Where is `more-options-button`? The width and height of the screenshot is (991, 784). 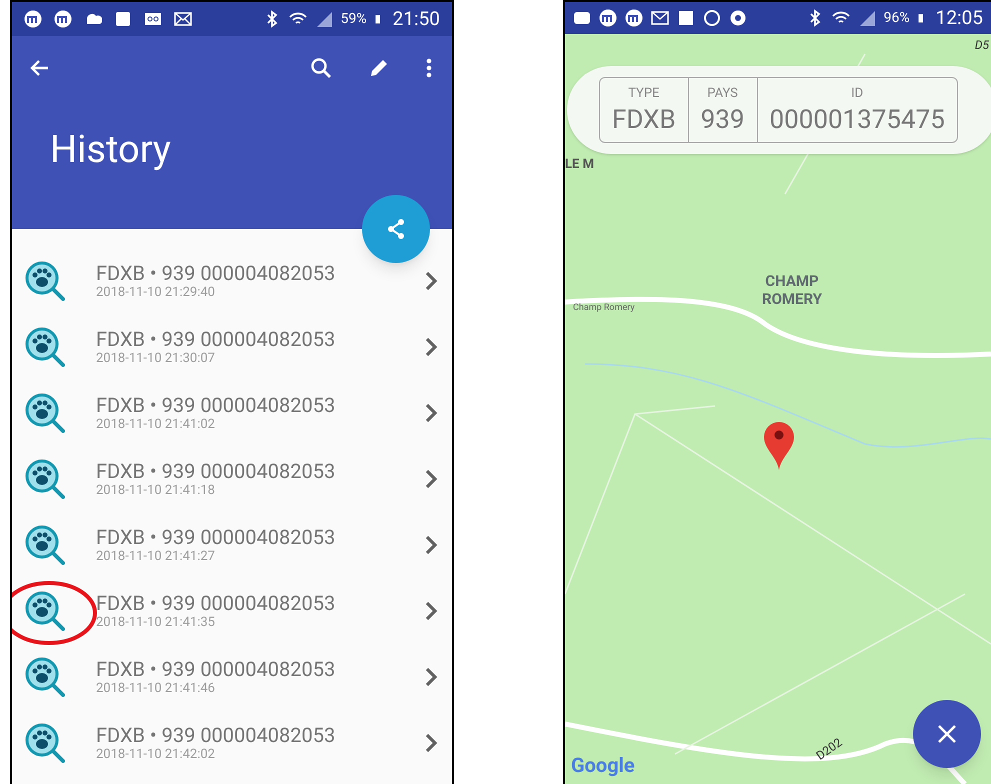 more-options-button is located at coordinates (429, 68).